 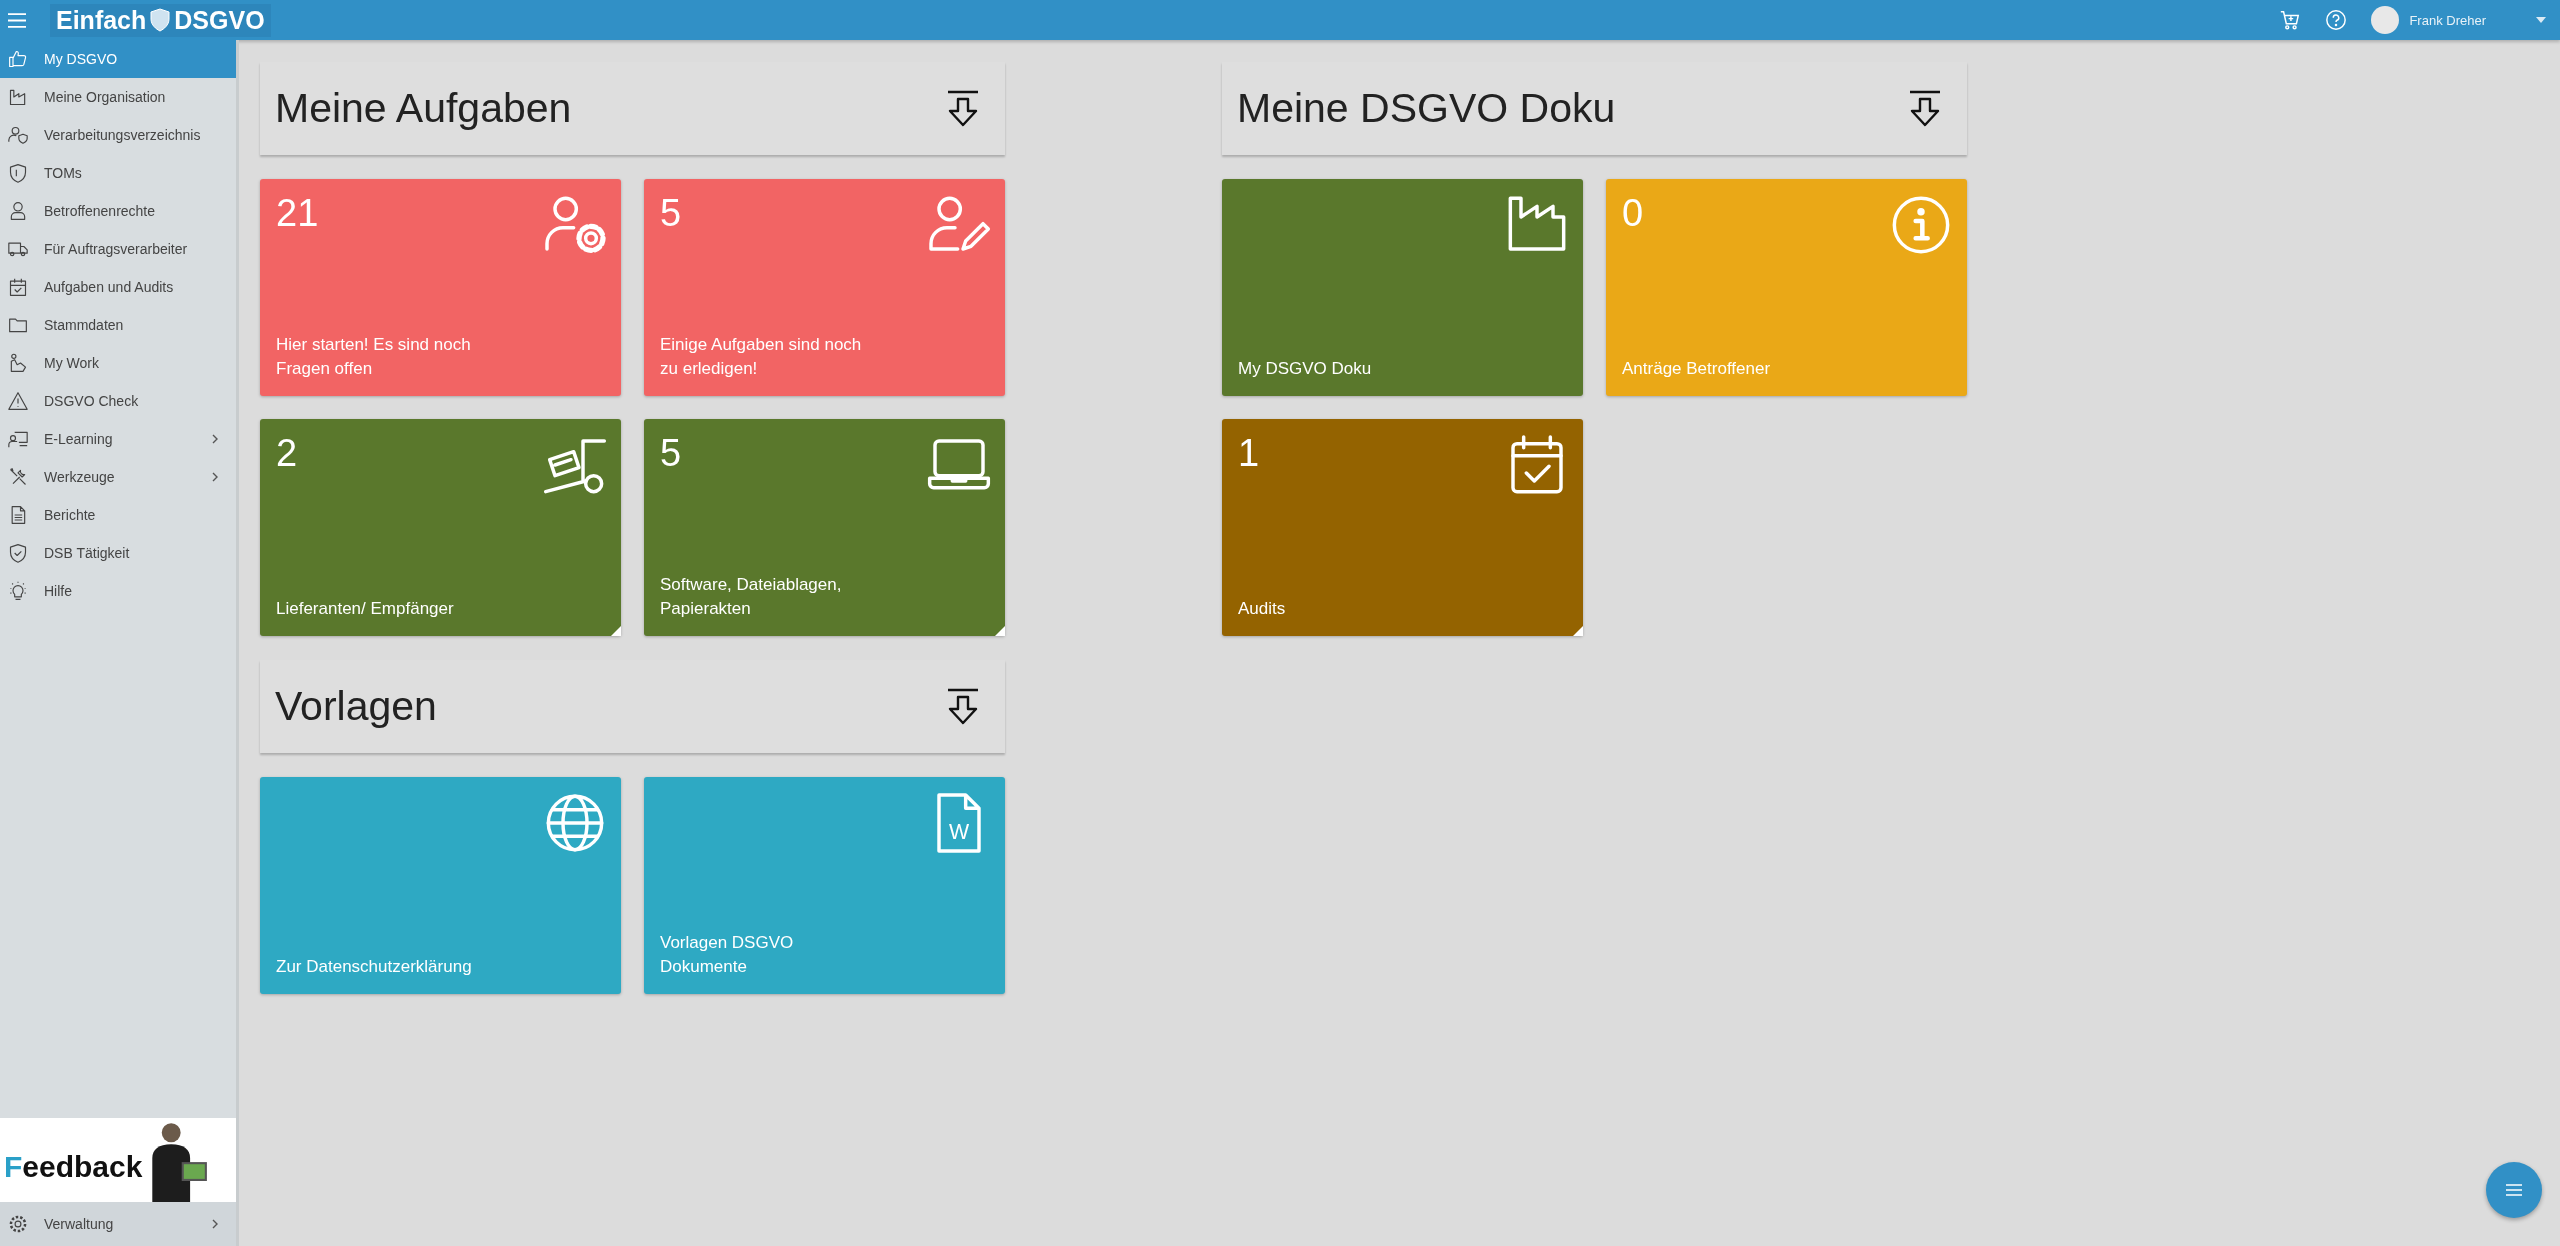 I want to click on feedback-text: Feedback, so click(x=73, y=1167).